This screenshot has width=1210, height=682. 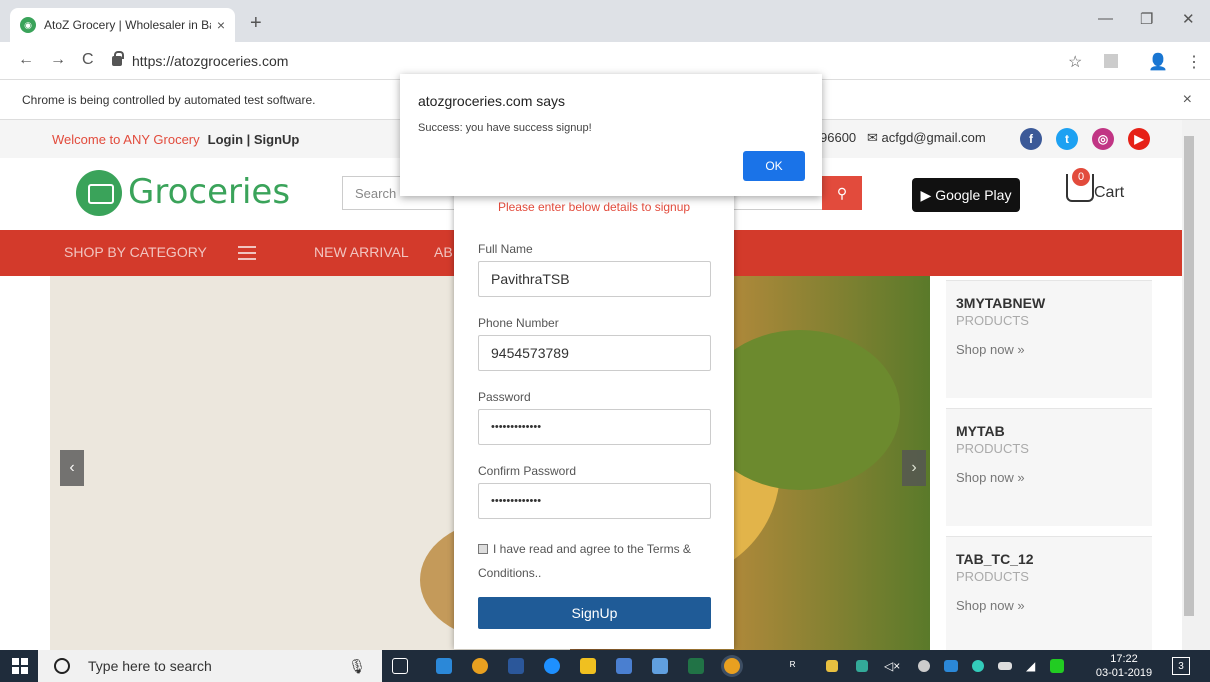 What do you see at coordinates (1187, 100) in the screenshot?
I see `infobar-close-icon: ×` at bounding box center [1187, 100].